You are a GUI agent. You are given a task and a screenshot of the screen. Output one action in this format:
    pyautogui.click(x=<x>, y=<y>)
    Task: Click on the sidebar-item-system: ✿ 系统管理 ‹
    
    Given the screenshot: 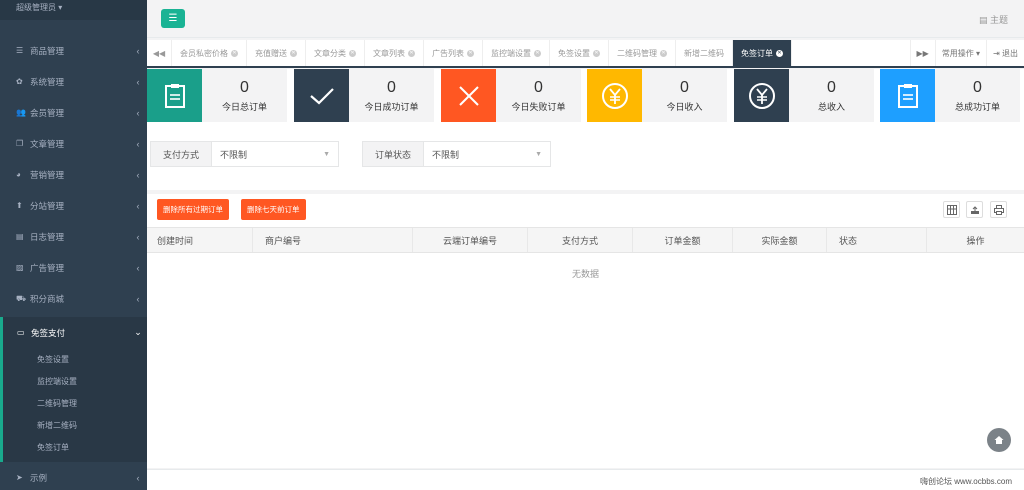 What is the action you would take?
    pyautogui.click(x=73, y=81)
    